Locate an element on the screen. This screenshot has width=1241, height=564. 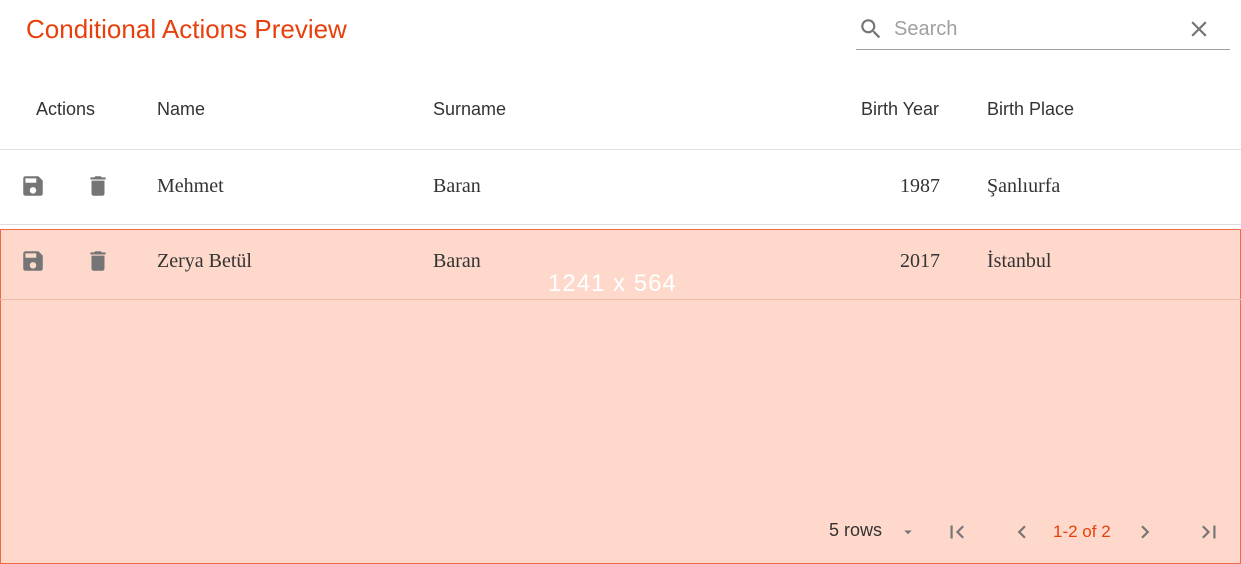
dimensions-label: 1241 x 564 is located at coordinates (612, 283).